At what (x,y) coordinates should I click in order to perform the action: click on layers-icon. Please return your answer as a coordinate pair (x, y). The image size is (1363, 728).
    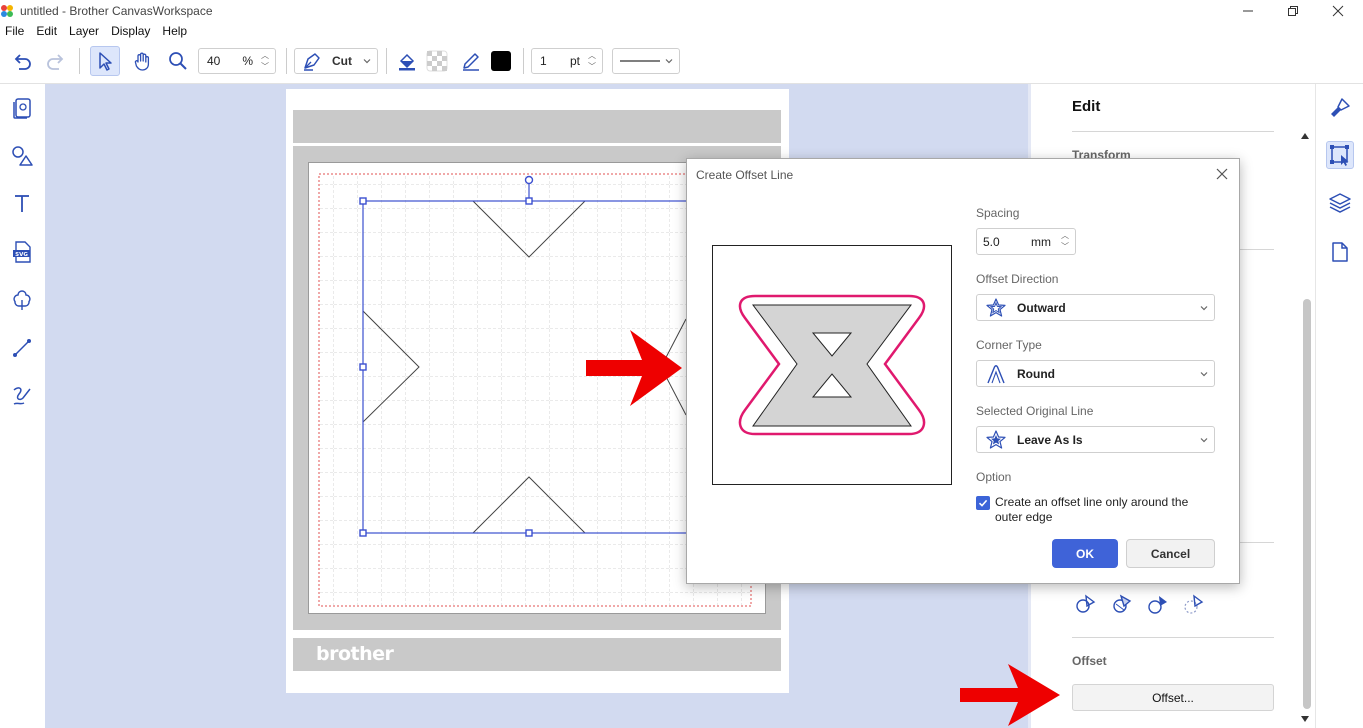
    Looking at the image, I should click on (1340, 203).